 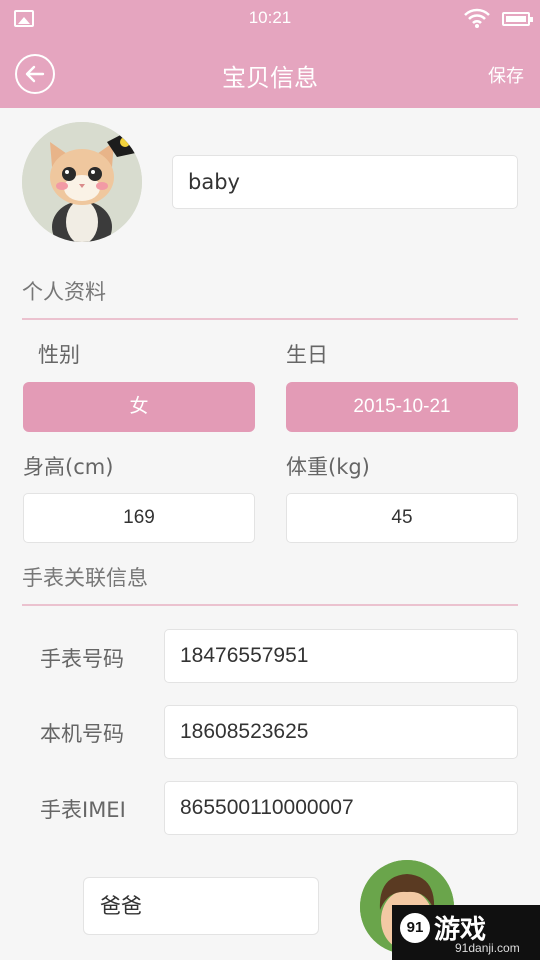 What do you see at coordinates (341, 656) in the screenshot?
I see `watch-number-input: 18476557951` at bounding box center [341, 656].